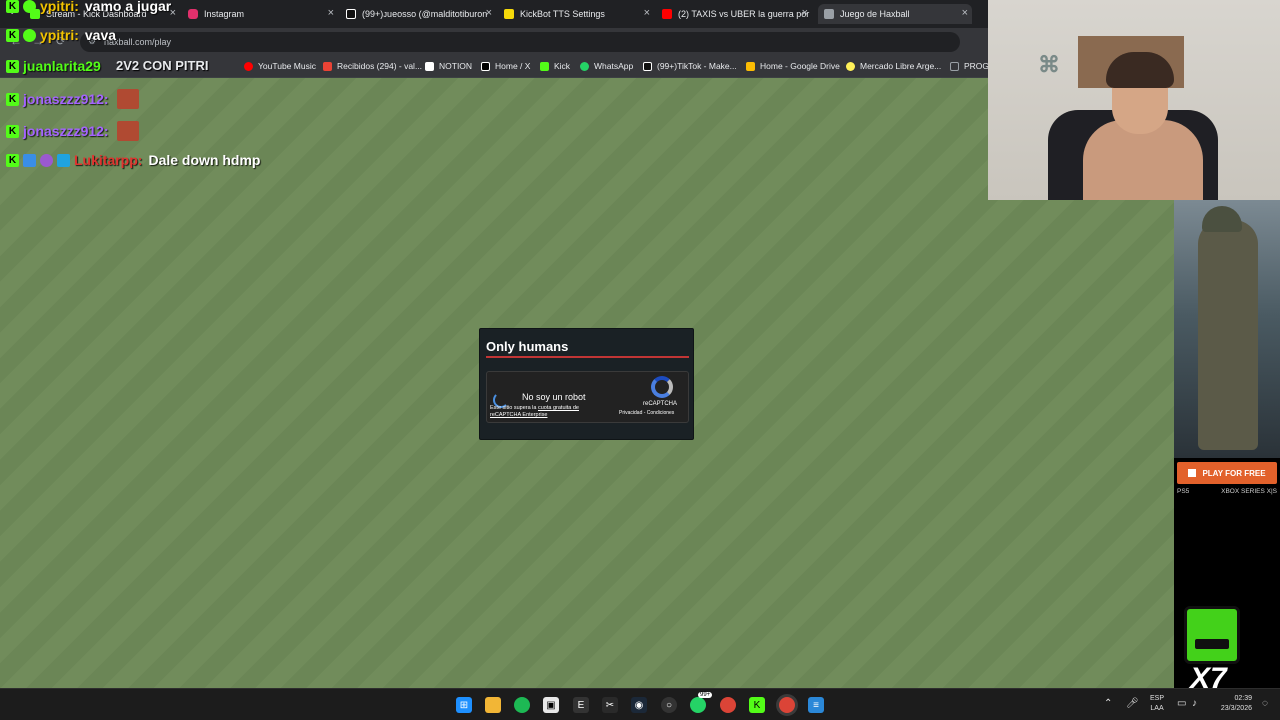 The image size is (1280, 720). I want to click on youtube-favicon-icon, so click(667, 14).